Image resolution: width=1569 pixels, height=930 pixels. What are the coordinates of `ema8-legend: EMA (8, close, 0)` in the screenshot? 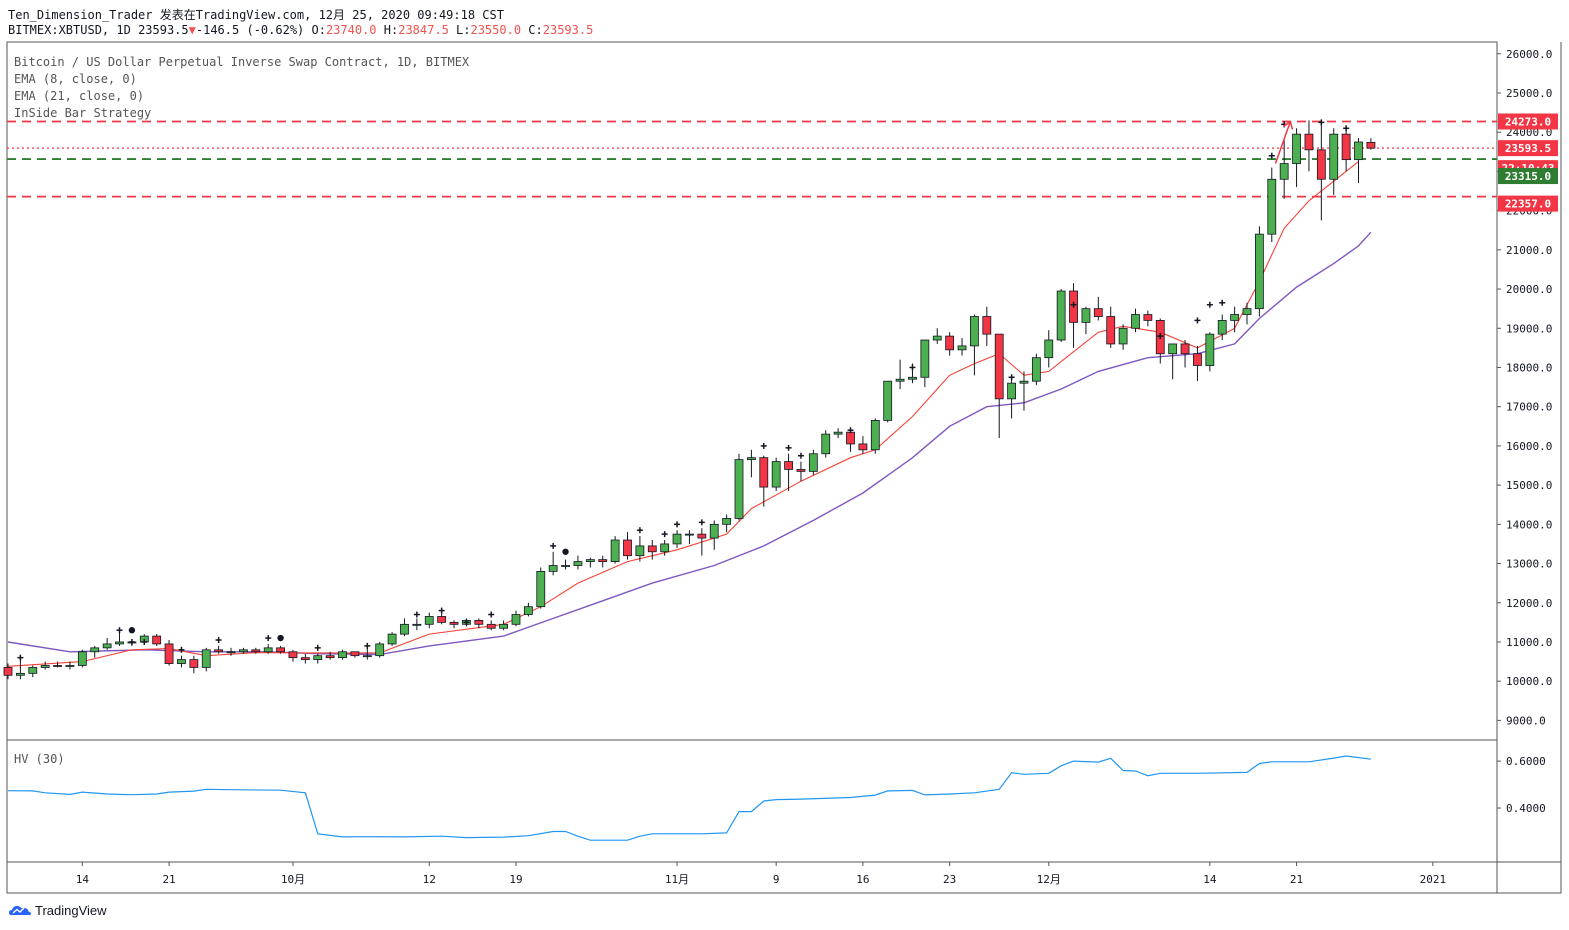 It's located at (75, 79).